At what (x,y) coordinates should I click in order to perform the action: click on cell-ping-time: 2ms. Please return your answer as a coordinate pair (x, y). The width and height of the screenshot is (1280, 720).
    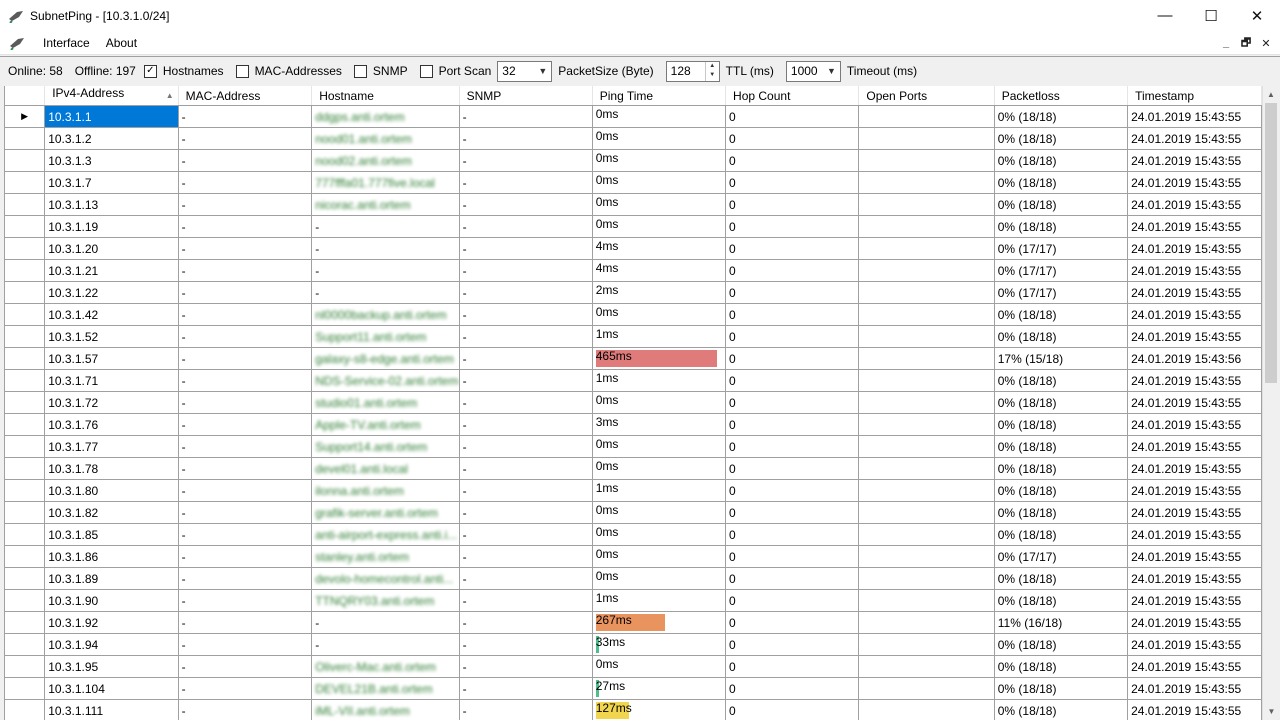
    Looking at the image, I should click on (659, 292).